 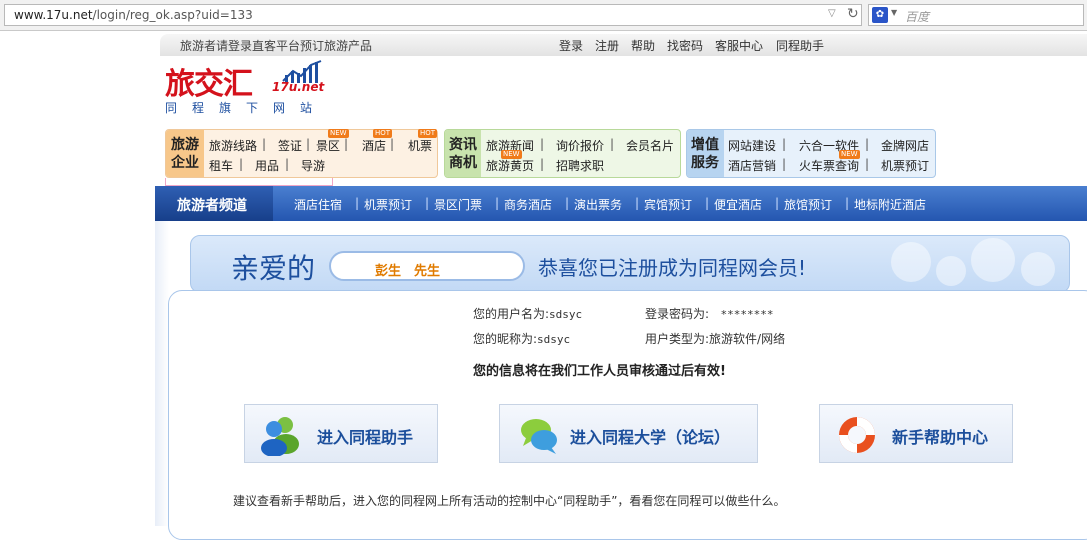 I want to click on help-center-button: 新手帮助中心, so click(x=916, y=433).